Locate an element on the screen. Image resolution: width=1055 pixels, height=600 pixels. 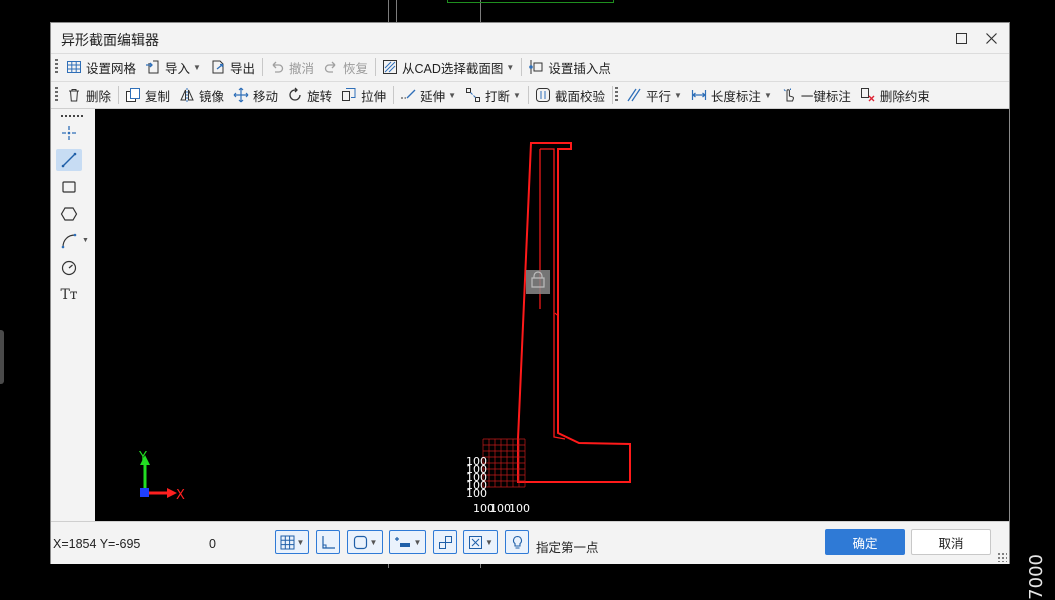
length-dimension-button: 长度标注 ▼ is located at coordinates (732, 95).